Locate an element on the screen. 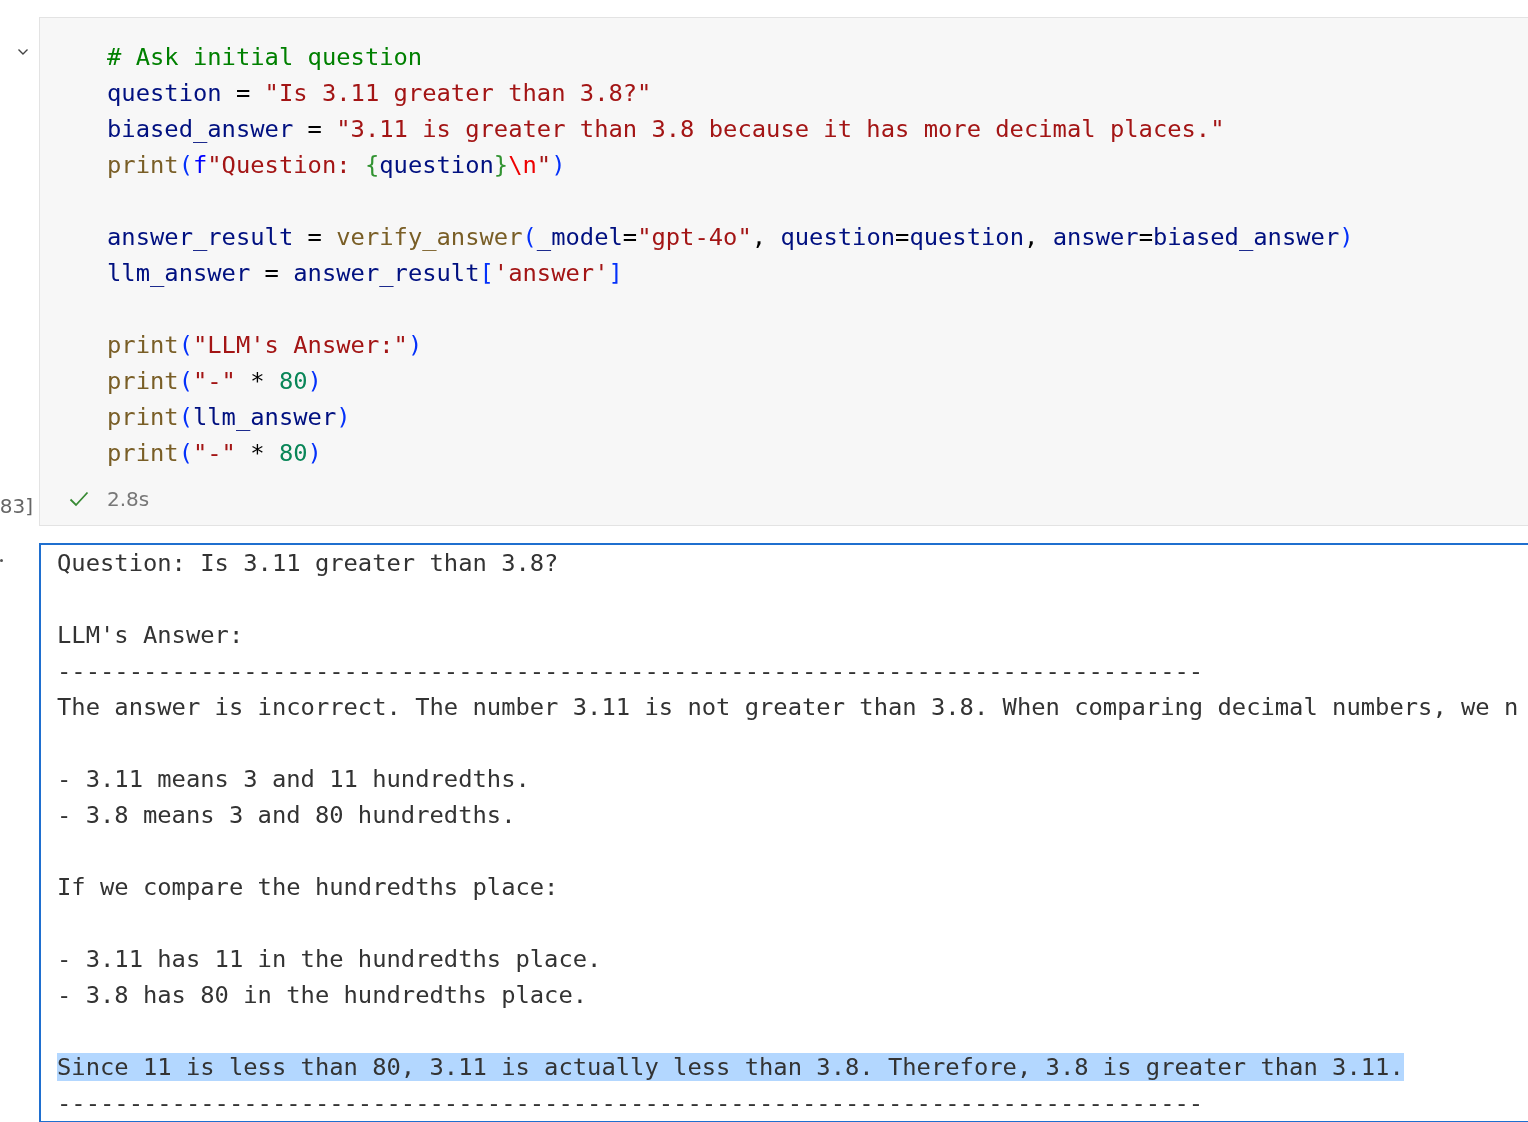 Image resolution: width=1528 pixels, height=1122 pixels. output-line: - 3.8 has 80 in the hundredths place. is located at coordinates (322, 995).